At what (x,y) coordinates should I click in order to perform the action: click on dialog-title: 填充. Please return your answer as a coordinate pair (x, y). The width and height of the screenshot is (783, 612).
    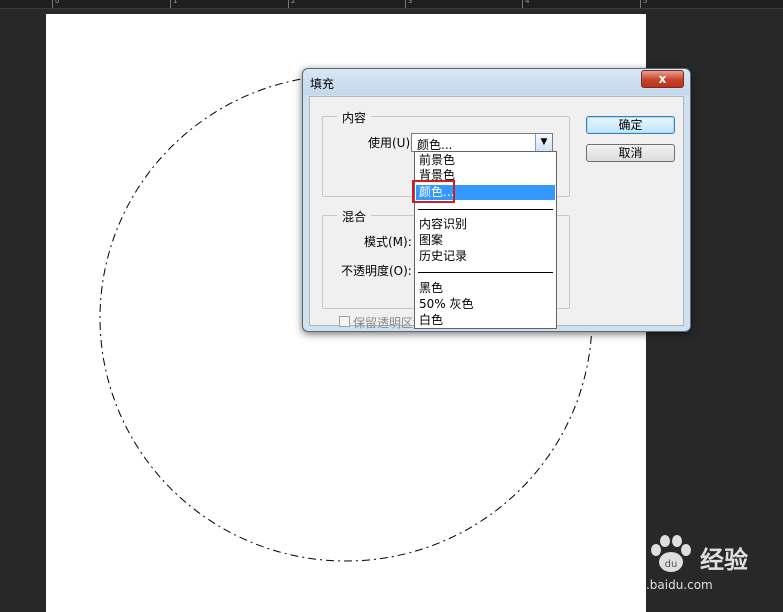
    Looking at the image, I should click on (322, 84).